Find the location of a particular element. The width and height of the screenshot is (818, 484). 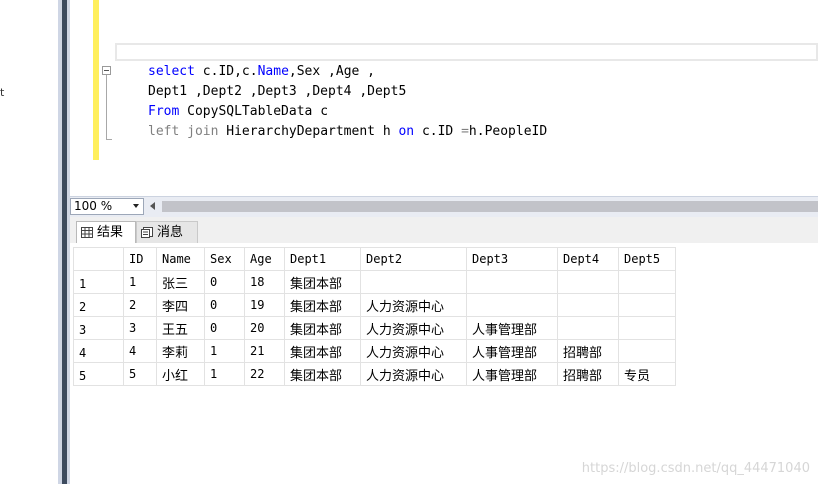

column-header: Name is located at coordinates (180, 259).